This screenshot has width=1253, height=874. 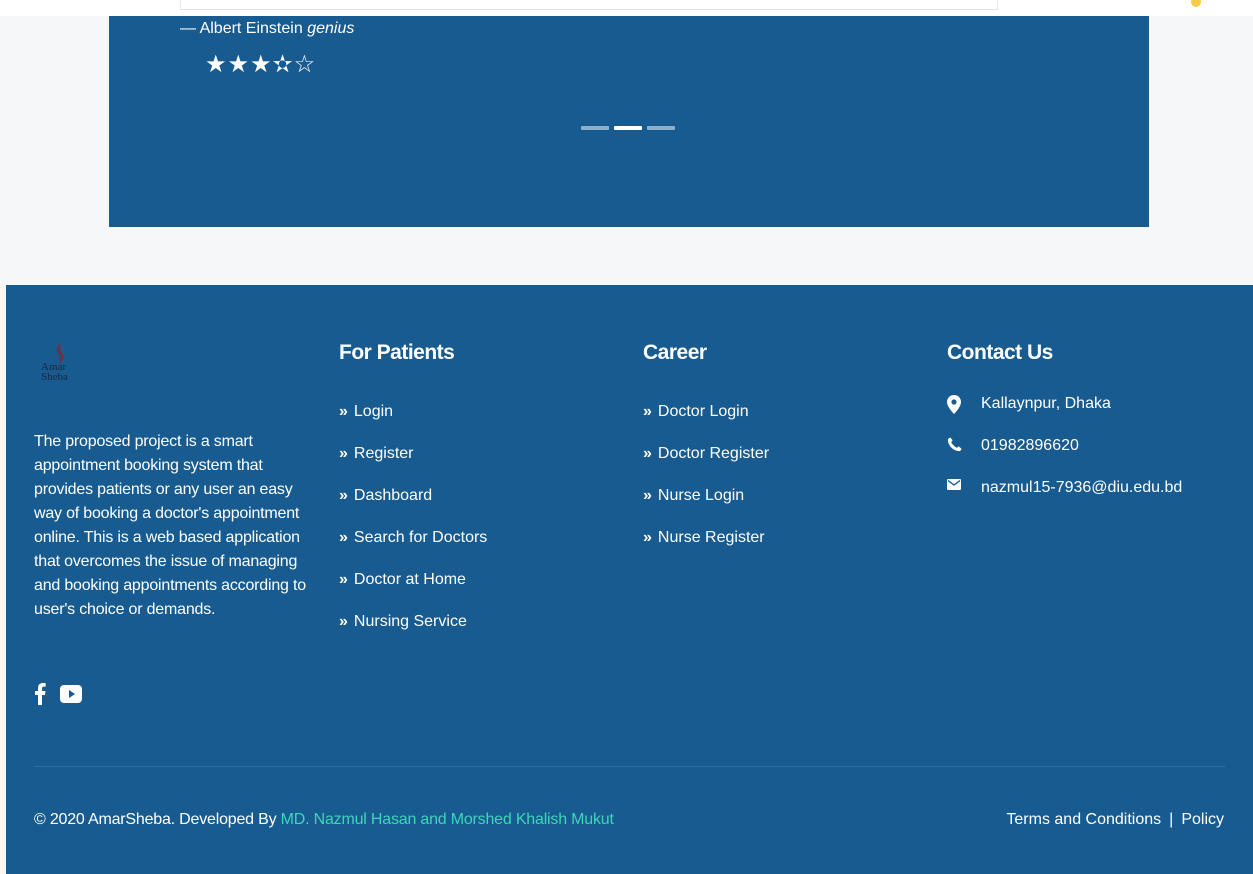 I want to click on carousel-indicators, so click(x=628, y=128).